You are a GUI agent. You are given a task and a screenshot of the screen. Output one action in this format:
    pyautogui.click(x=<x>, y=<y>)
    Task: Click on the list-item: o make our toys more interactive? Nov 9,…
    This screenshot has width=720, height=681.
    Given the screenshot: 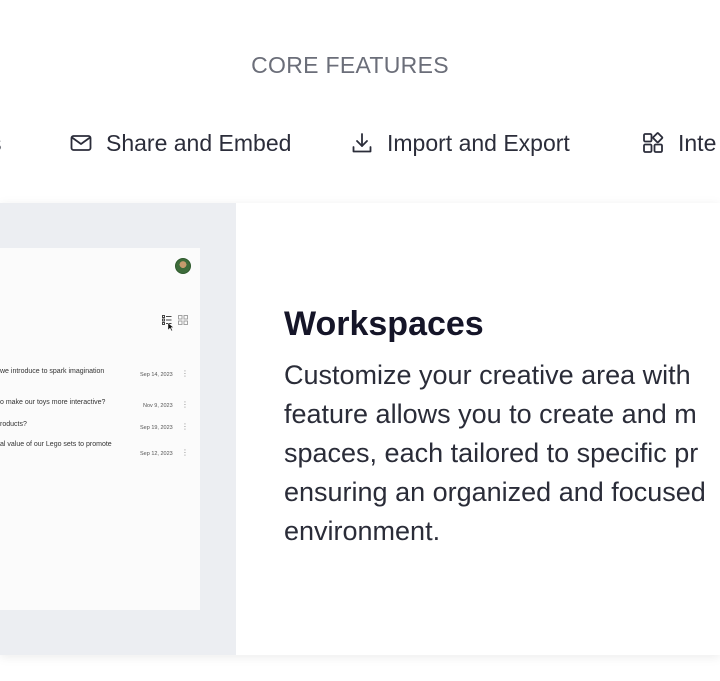 What is the action you would take?
    pyautogui.click(x=100, y=406)
    